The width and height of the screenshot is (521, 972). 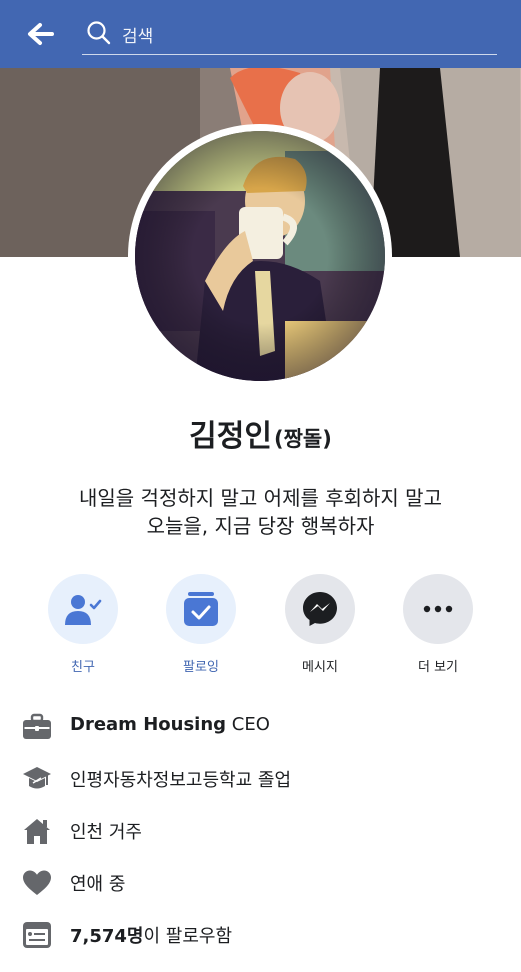 What do you see at coordinates (106, 832) in the screenshot?
I see `location-text: 인천 거주` at bounding box center [106, 832].